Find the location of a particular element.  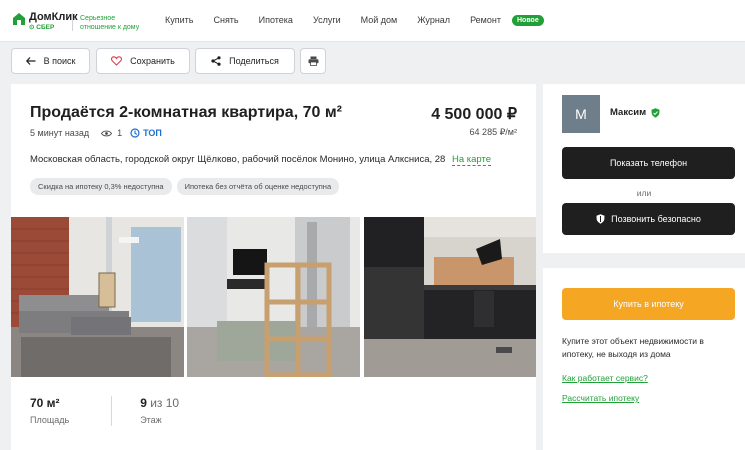

photo-room-shelves is located at coordinates (273, 297).